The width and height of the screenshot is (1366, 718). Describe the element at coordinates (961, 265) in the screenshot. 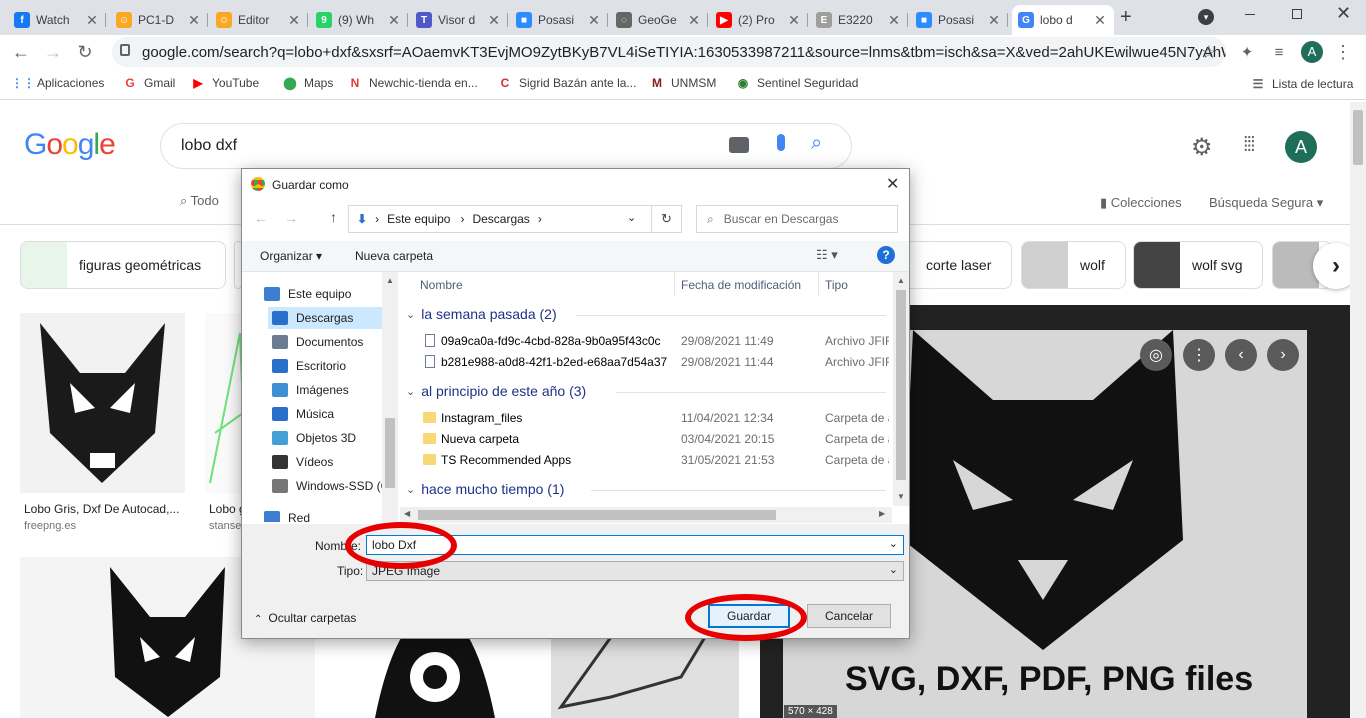

I see `chip-corte-laser: corte laser` at that location.